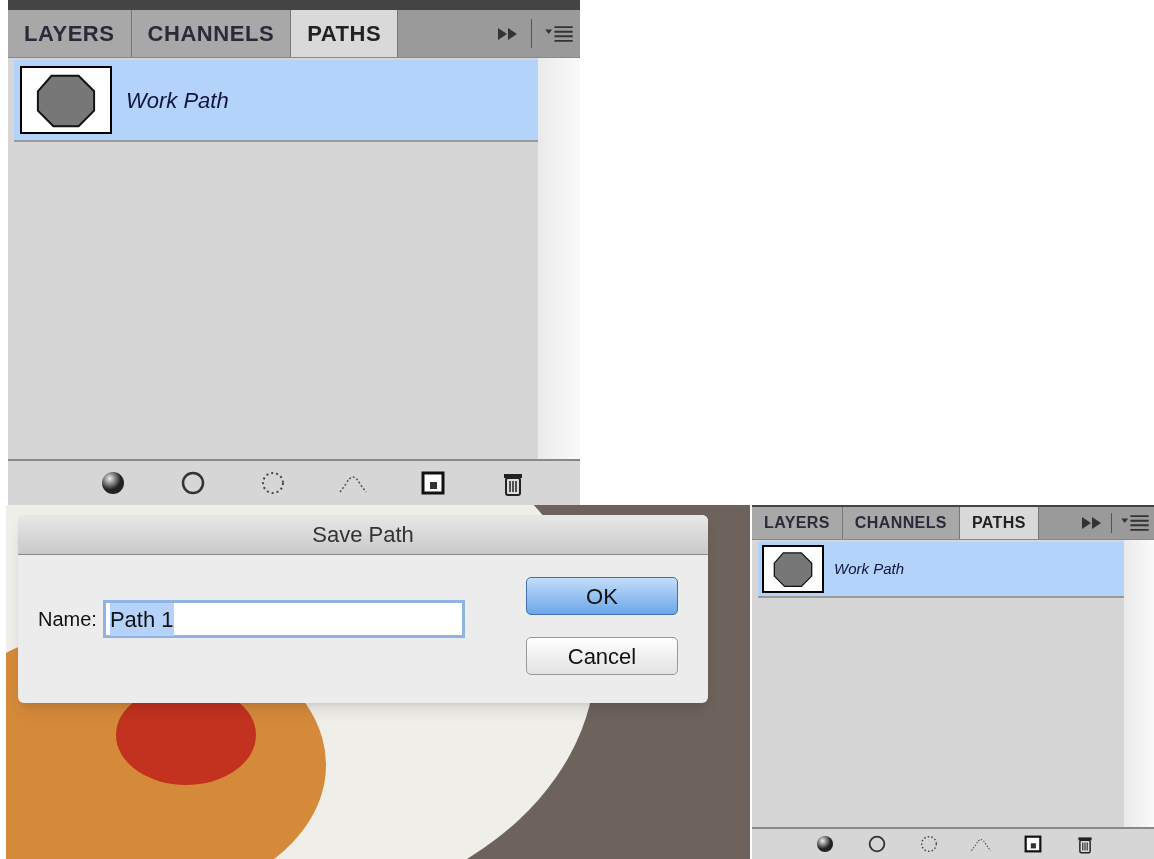  I want to click on name-field: Path 1, so click(283, 619).